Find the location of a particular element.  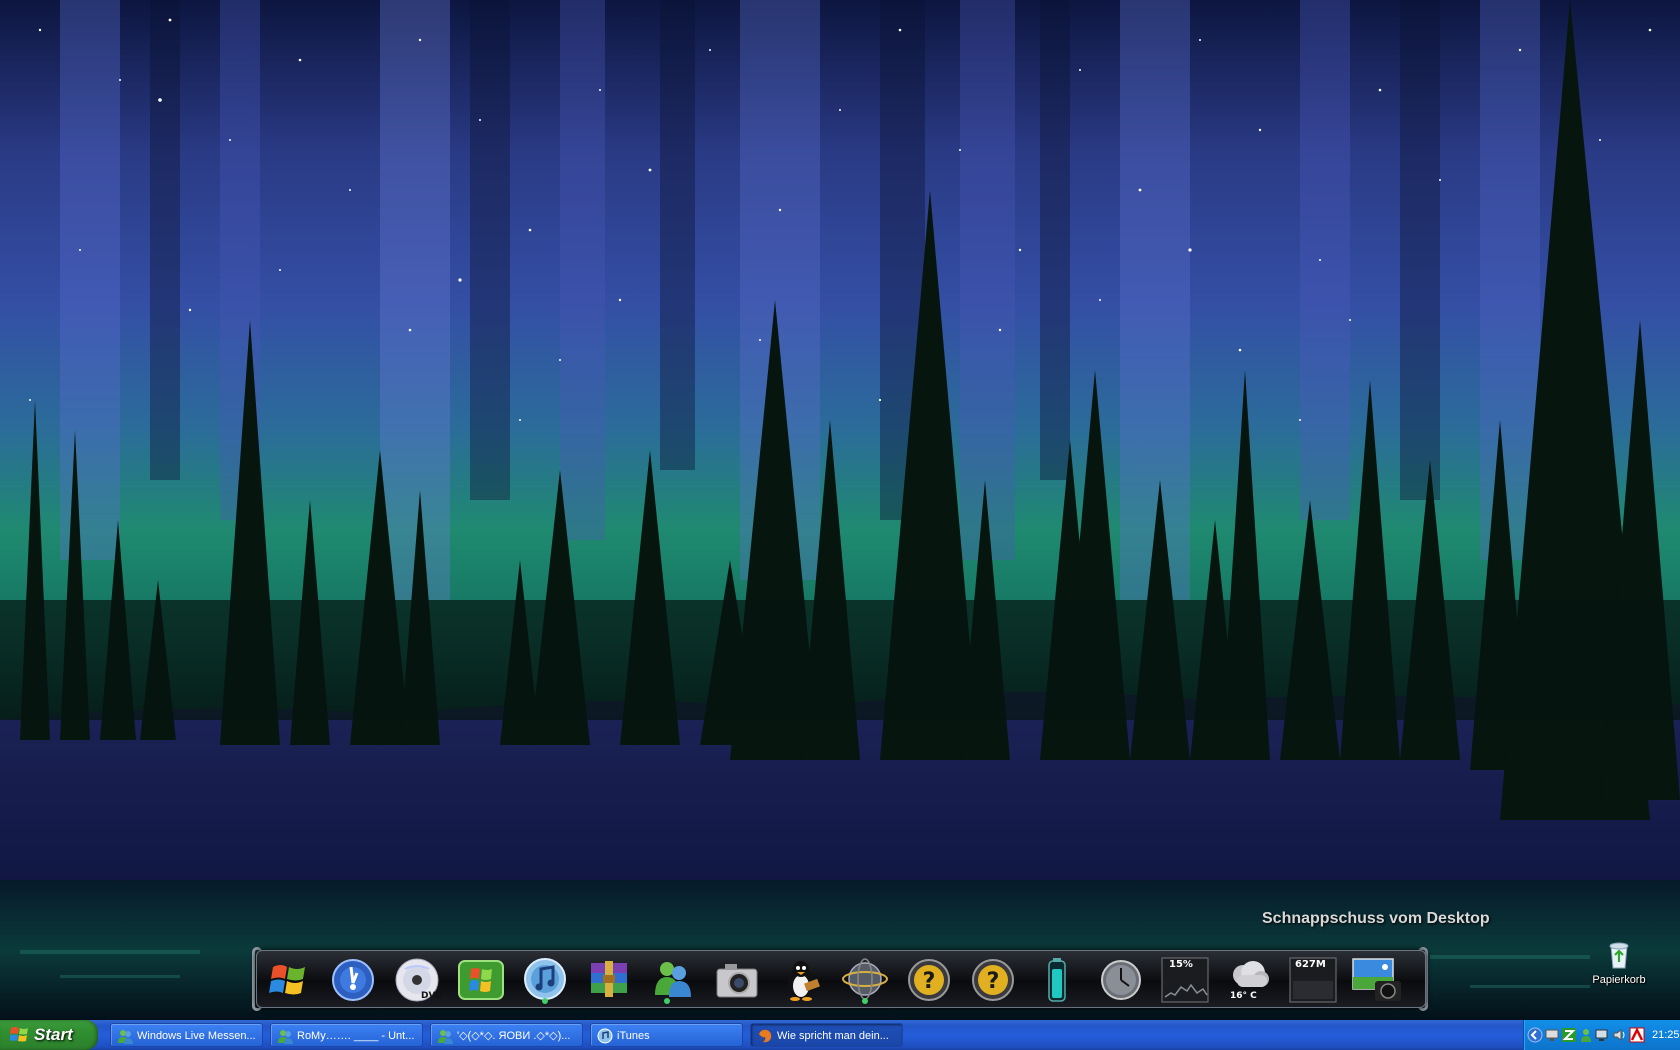

volume-icon is located at coordinates (1620, 1035).